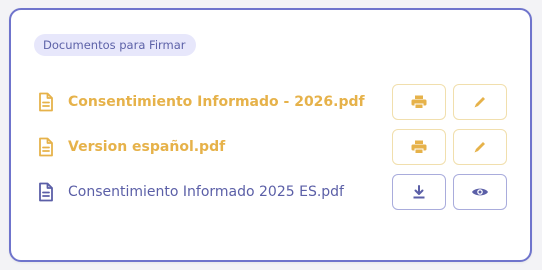 The image size is (542, 270). I want to click on download-button, so click(419, 192).